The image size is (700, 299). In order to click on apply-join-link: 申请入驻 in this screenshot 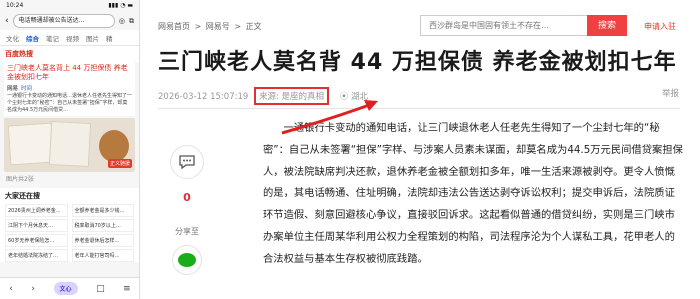, I will do `click(660, 26)`.